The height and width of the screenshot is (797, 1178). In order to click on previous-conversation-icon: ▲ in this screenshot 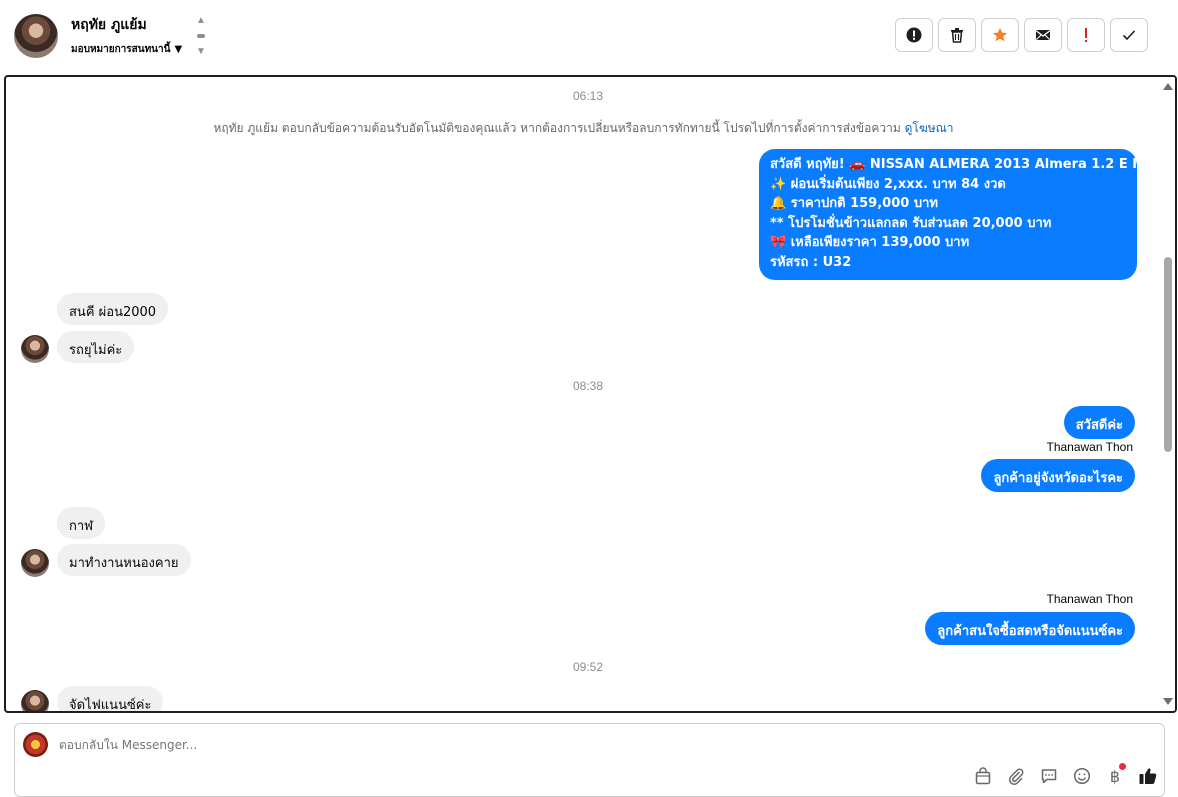, I will do `click(201, 20)`.